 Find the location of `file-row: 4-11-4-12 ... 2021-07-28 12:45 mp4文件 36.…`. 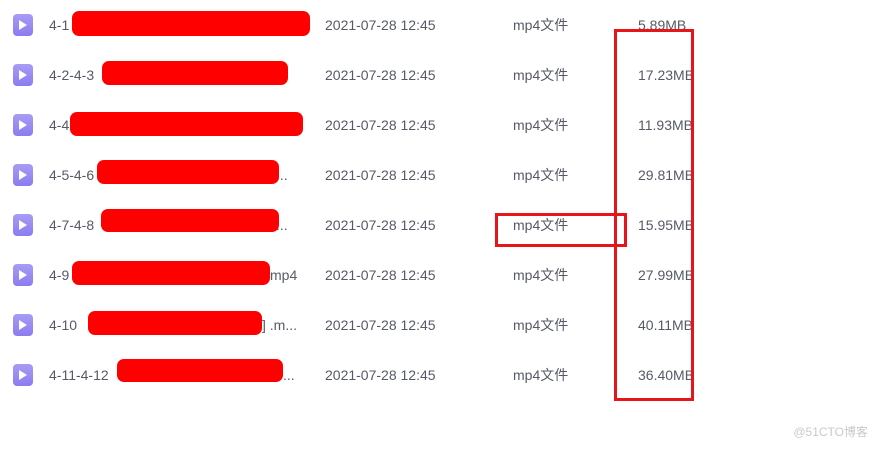

file-row: 4-11-4-12 ... 2021-07-28 12:45 mp4文件 36.… is located at coordinates (438, 375).